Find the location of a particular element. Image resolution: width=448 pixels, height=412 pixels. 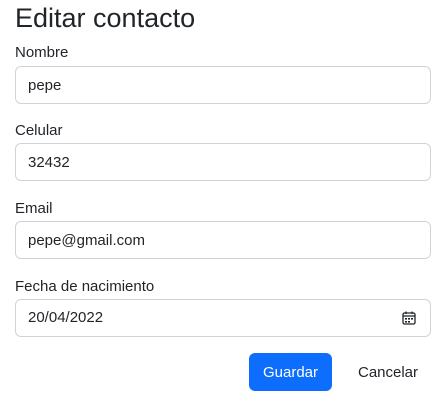

email-input is located at coordinates (223, 240).